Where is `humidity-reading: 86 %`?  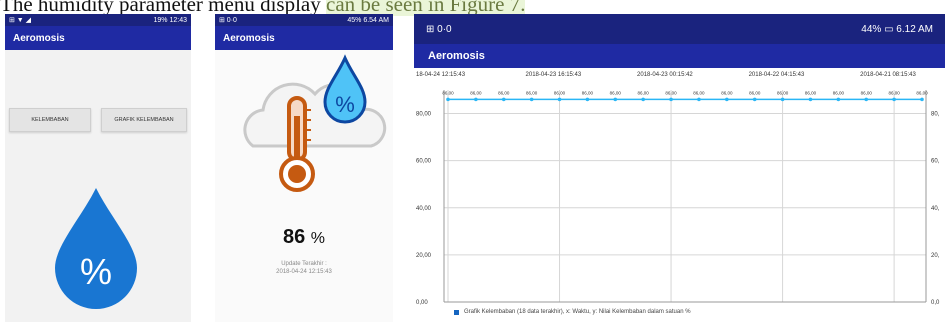 humidity-reading: 86 % is located at coordinates (304, 237).